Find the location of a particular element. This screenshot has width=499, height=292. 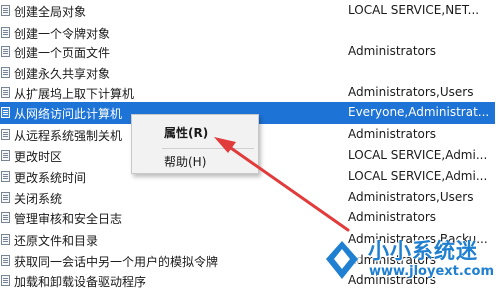

policy-name: 从网络访问此计算机 is located at coordinates (68, 114).